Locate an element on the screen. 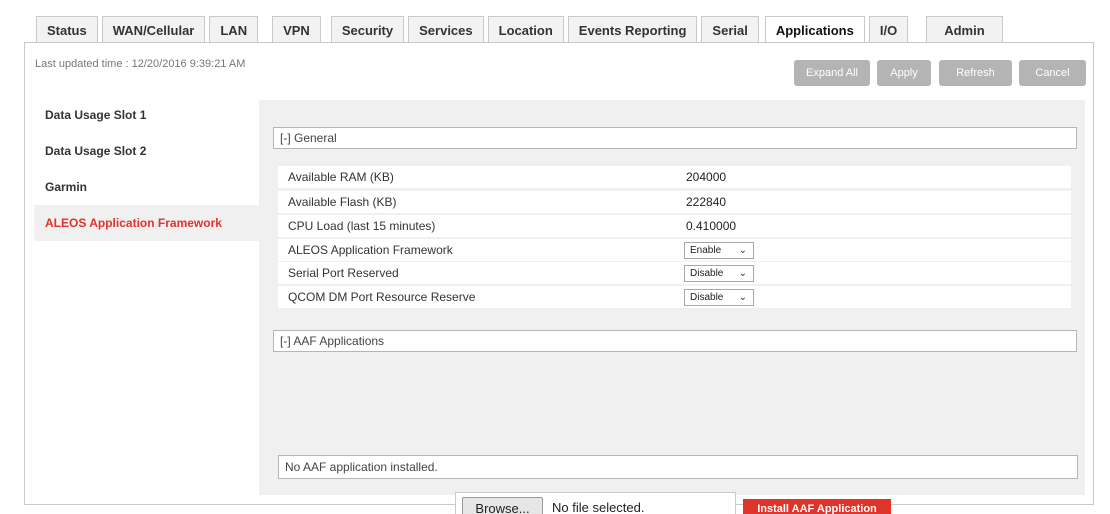  sidebar-item-data-usage-slot-2: Data Usage Slot 2 is located at coordinates (146, 151).